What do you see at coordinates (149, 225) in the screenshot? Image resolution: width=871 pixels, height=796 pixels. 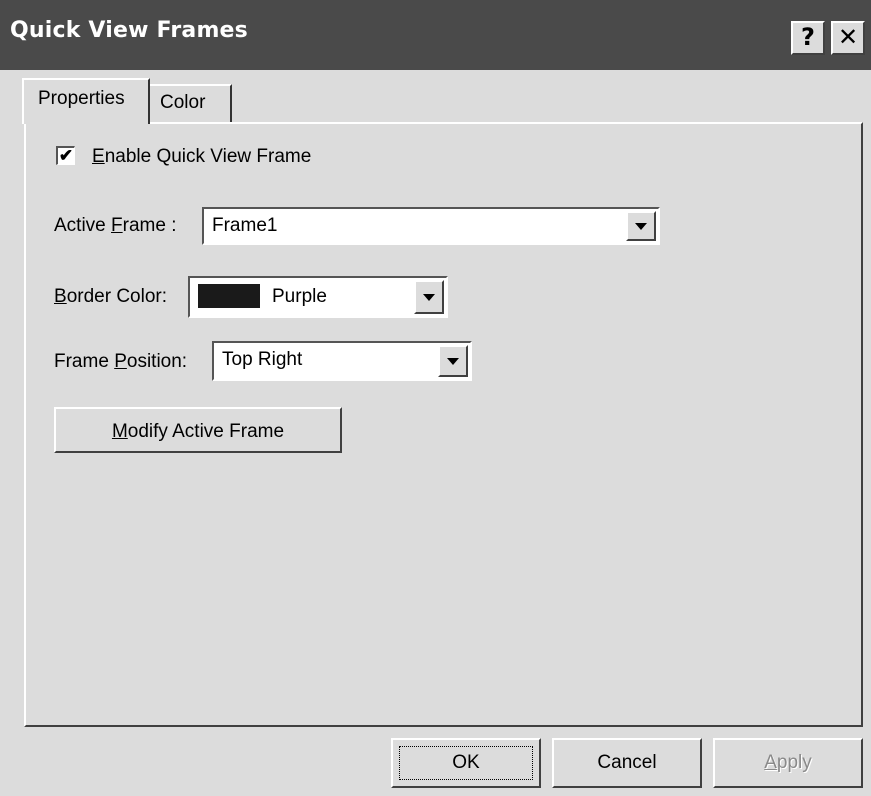 I see `active-frame-label-post: rame :` at bounding box center [149, 225].